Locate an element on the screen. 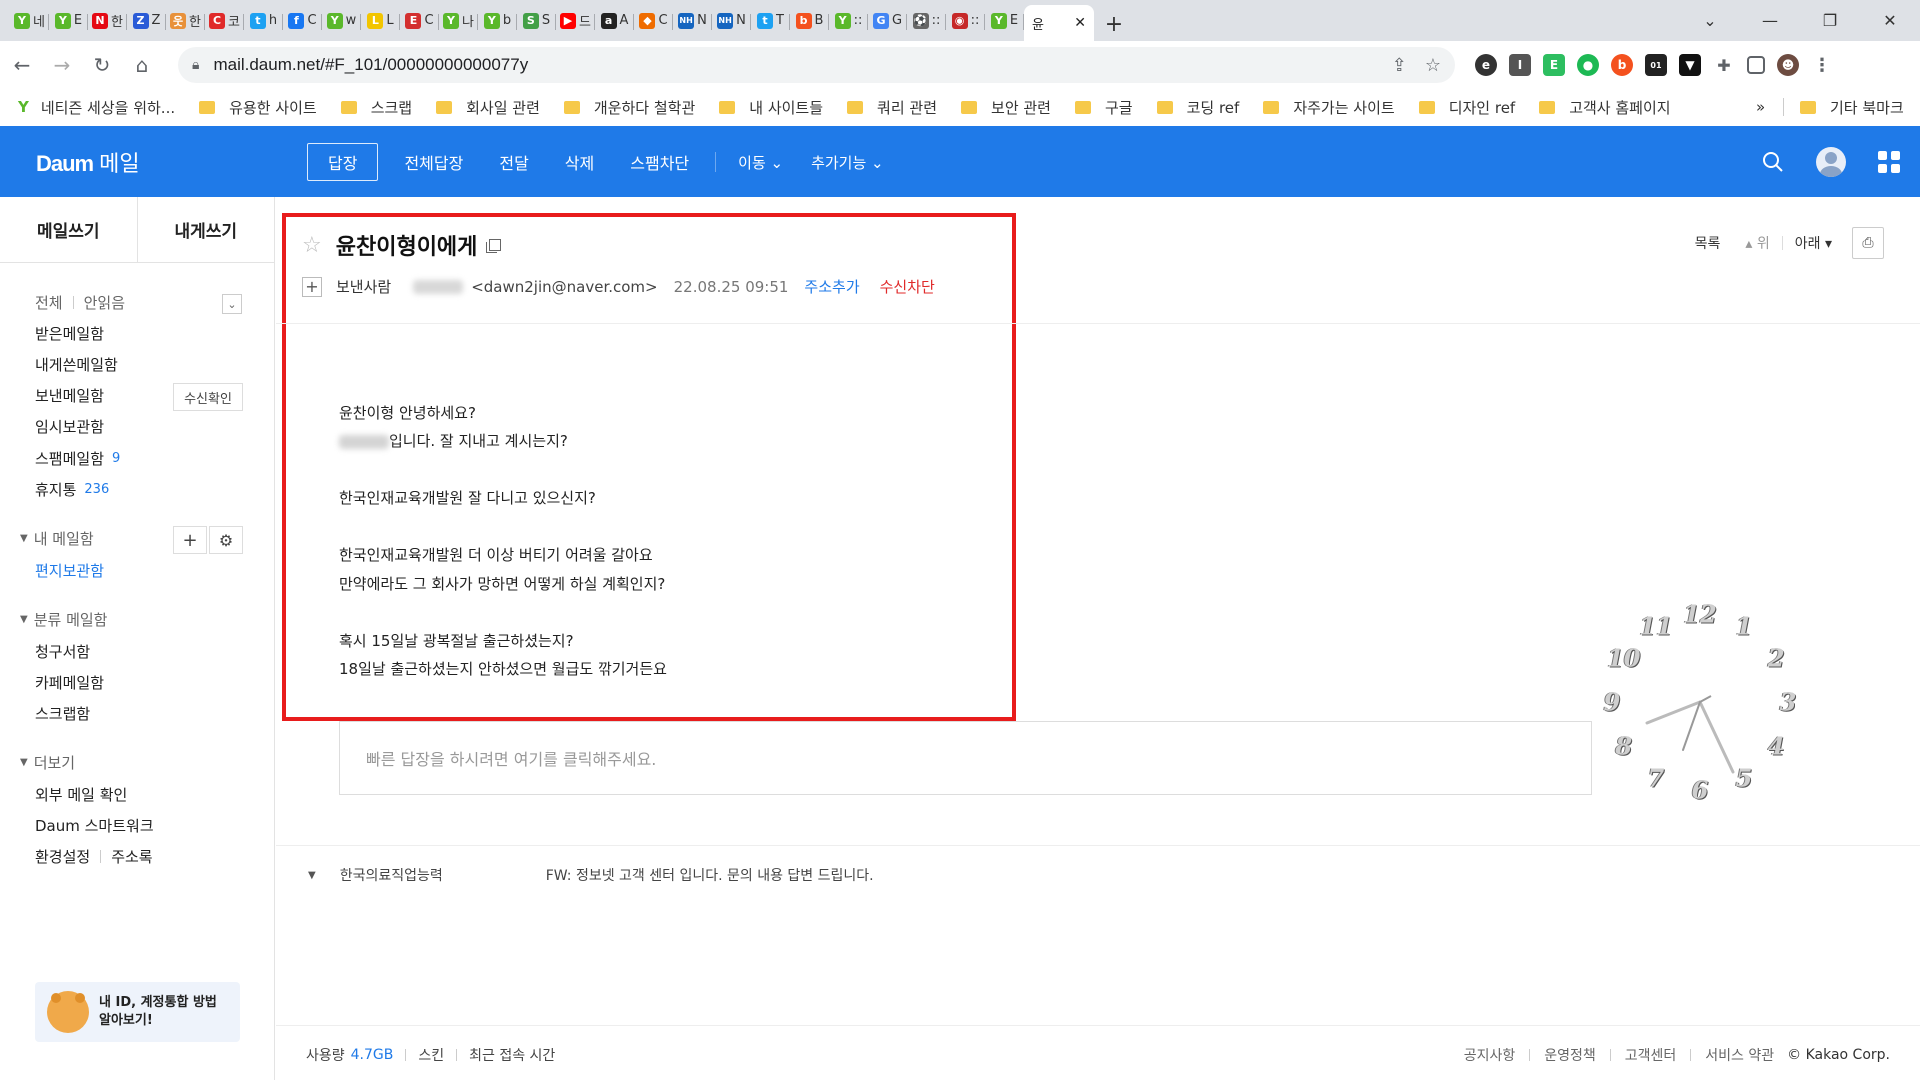 This screenshot has height=1080, width=1920. home-icon: ⌂ is located at coordinates (142, 65).